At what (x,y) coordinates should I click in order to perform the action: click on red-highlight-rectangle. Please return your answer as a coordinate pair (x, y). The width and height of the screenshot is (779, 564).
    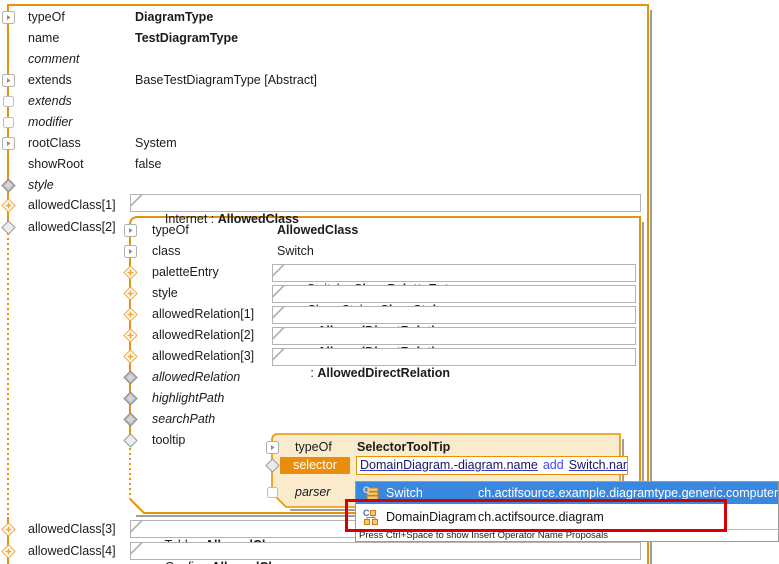
    Looking at the image, I should click on (536, 515).